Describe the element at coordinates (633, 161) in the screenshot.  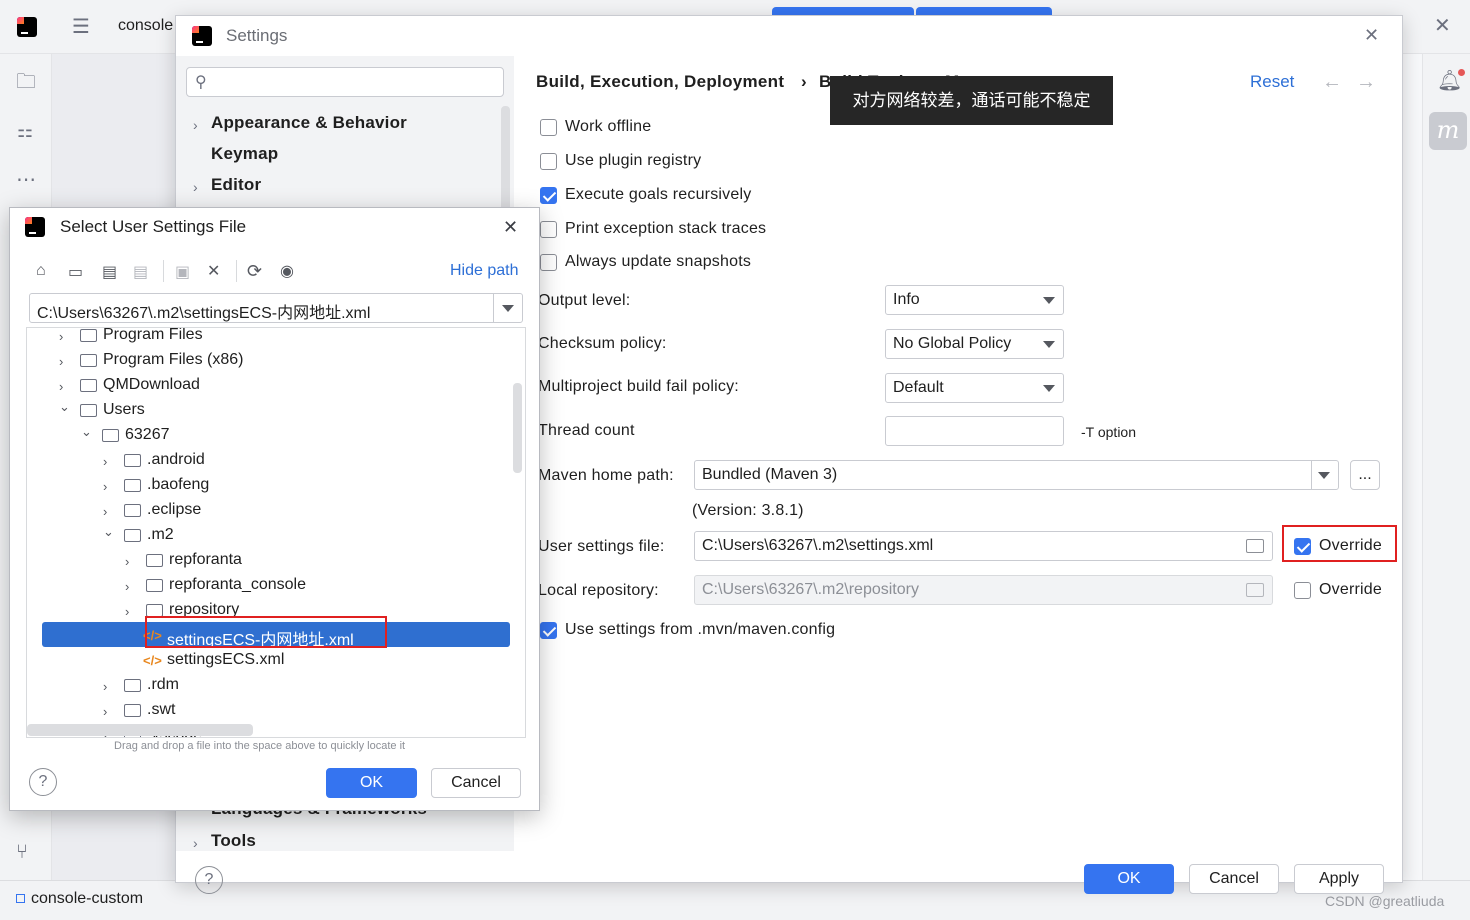
I see `plugin-registry-label: Use plugin registry` at that location.